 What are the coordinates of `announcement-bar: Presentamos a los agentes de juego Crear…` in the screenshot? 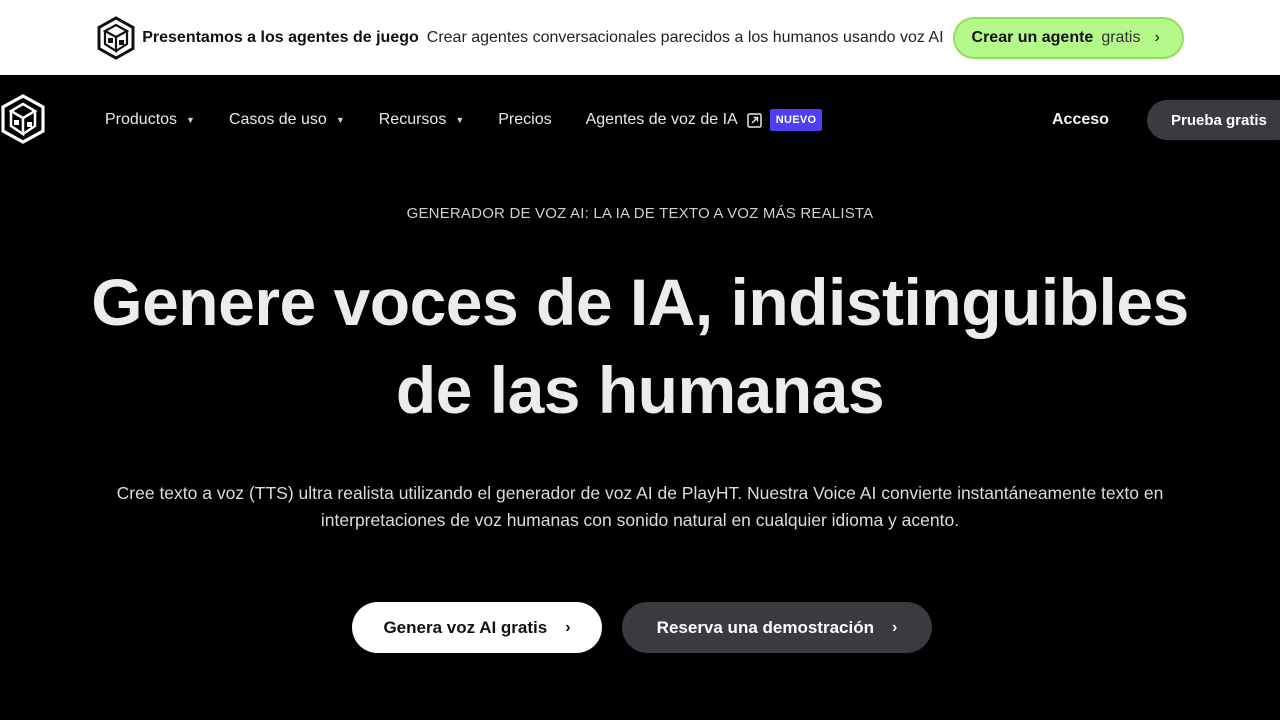 It's located at (640, 37).